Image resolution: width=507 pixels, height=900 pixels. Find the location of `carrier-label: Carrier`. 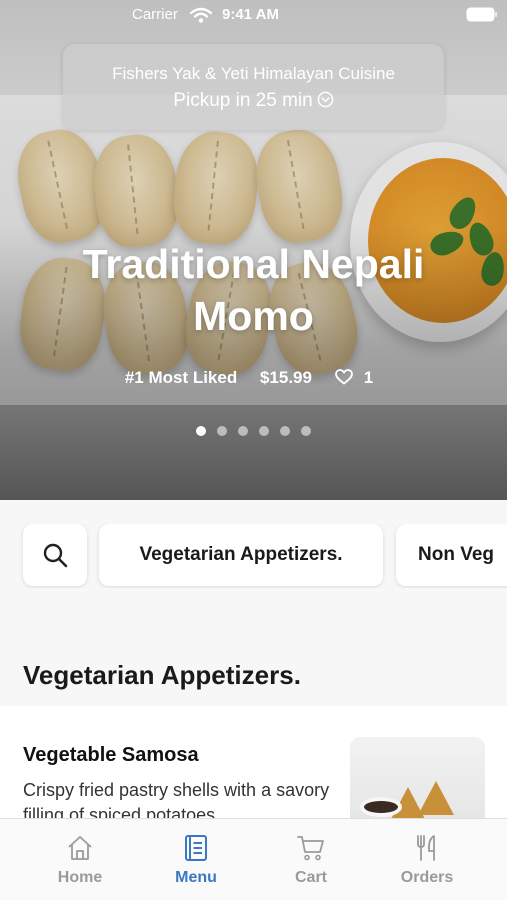

carrier-label: Carrier is located at coordinates (155, 14).